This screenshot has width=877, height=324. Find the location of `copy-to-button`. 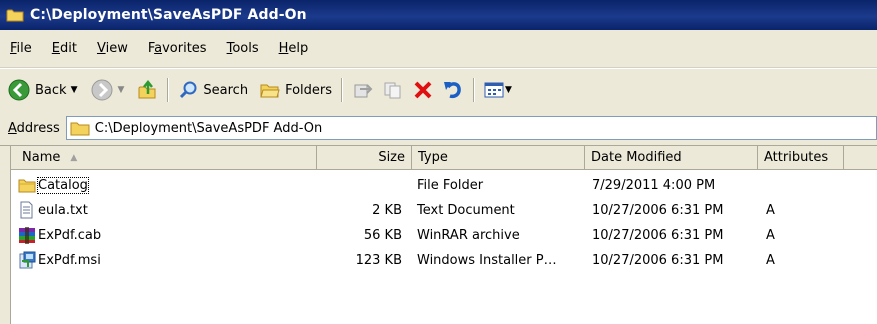

copy-to-button is located at coordinates (393, 90).